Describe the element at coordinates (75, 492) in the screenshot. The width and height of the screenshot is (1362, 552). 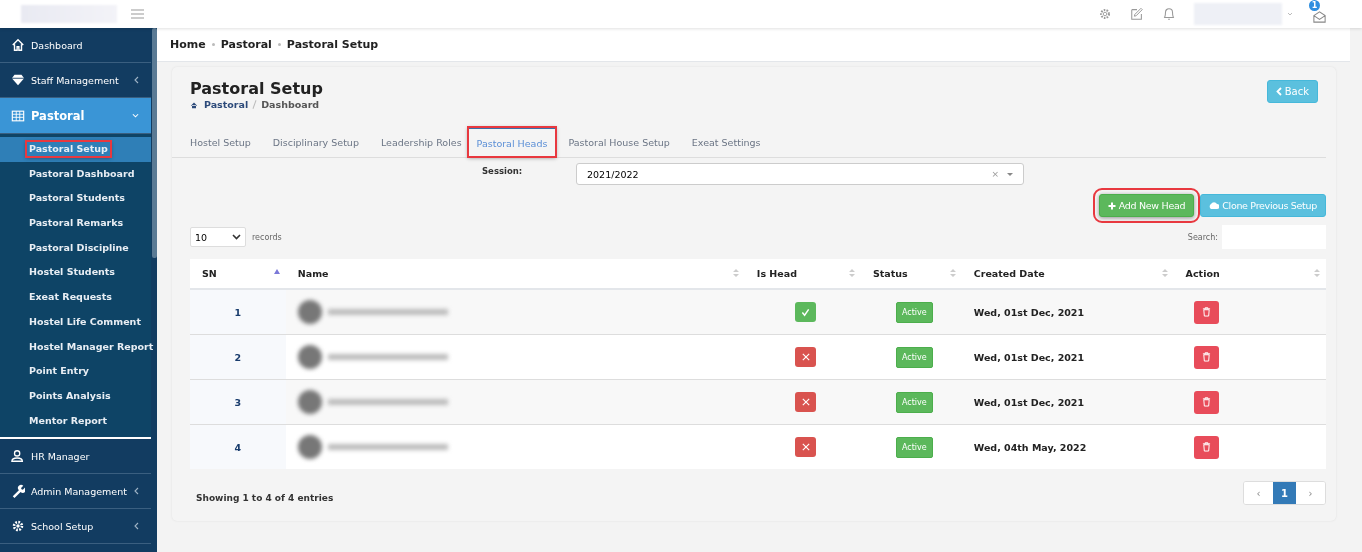
I see `sidebar-item: Admin Management` at that location.